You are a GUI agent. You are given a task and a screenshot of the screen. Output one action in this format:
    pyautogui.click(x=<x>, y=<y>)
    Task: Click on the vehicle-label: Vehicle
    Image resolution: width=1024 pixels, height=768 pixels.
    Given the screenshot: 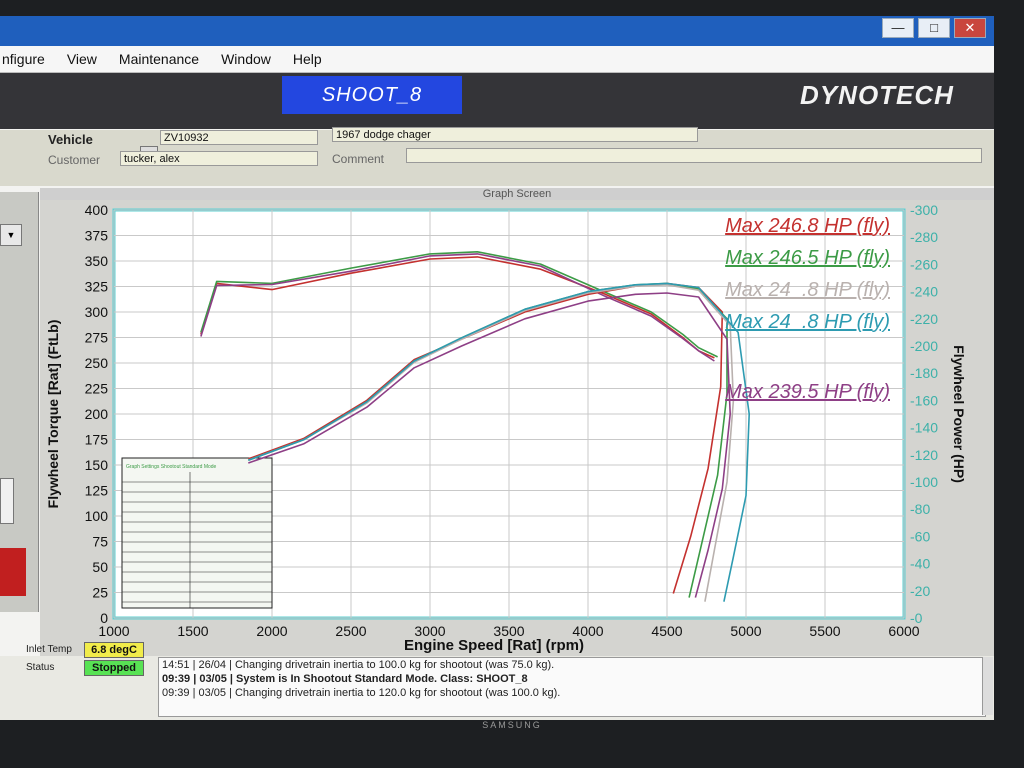 What is the action you would take?
    pyautogui.click(x=70, y=139)
    